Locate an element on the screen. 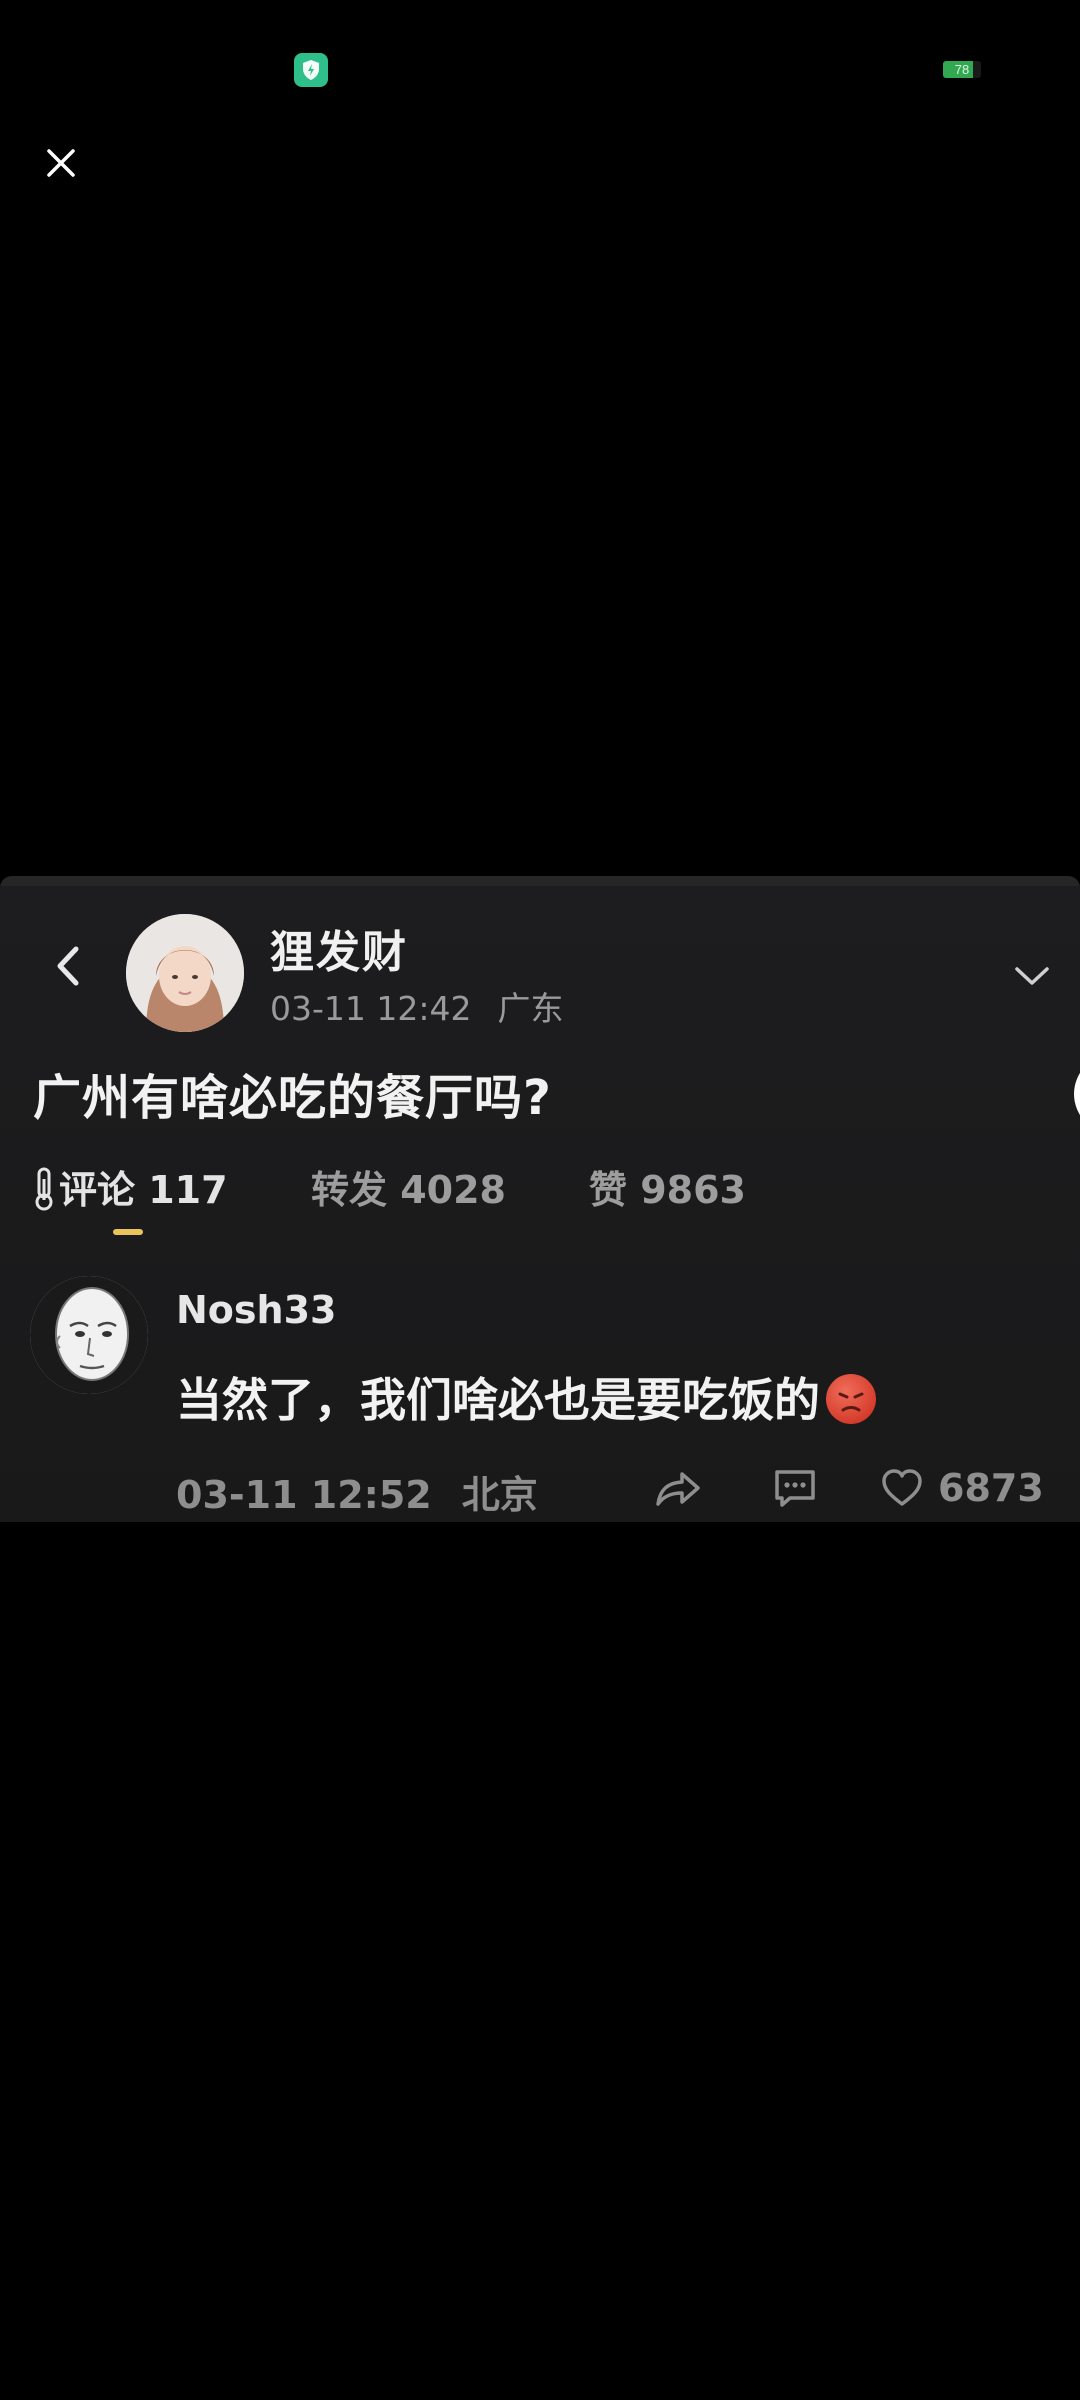 Image resolution: width=1080 pixels, height=2400 pixels. tab-reposts: 转发 4028 is located at coordinates (408, 1190).